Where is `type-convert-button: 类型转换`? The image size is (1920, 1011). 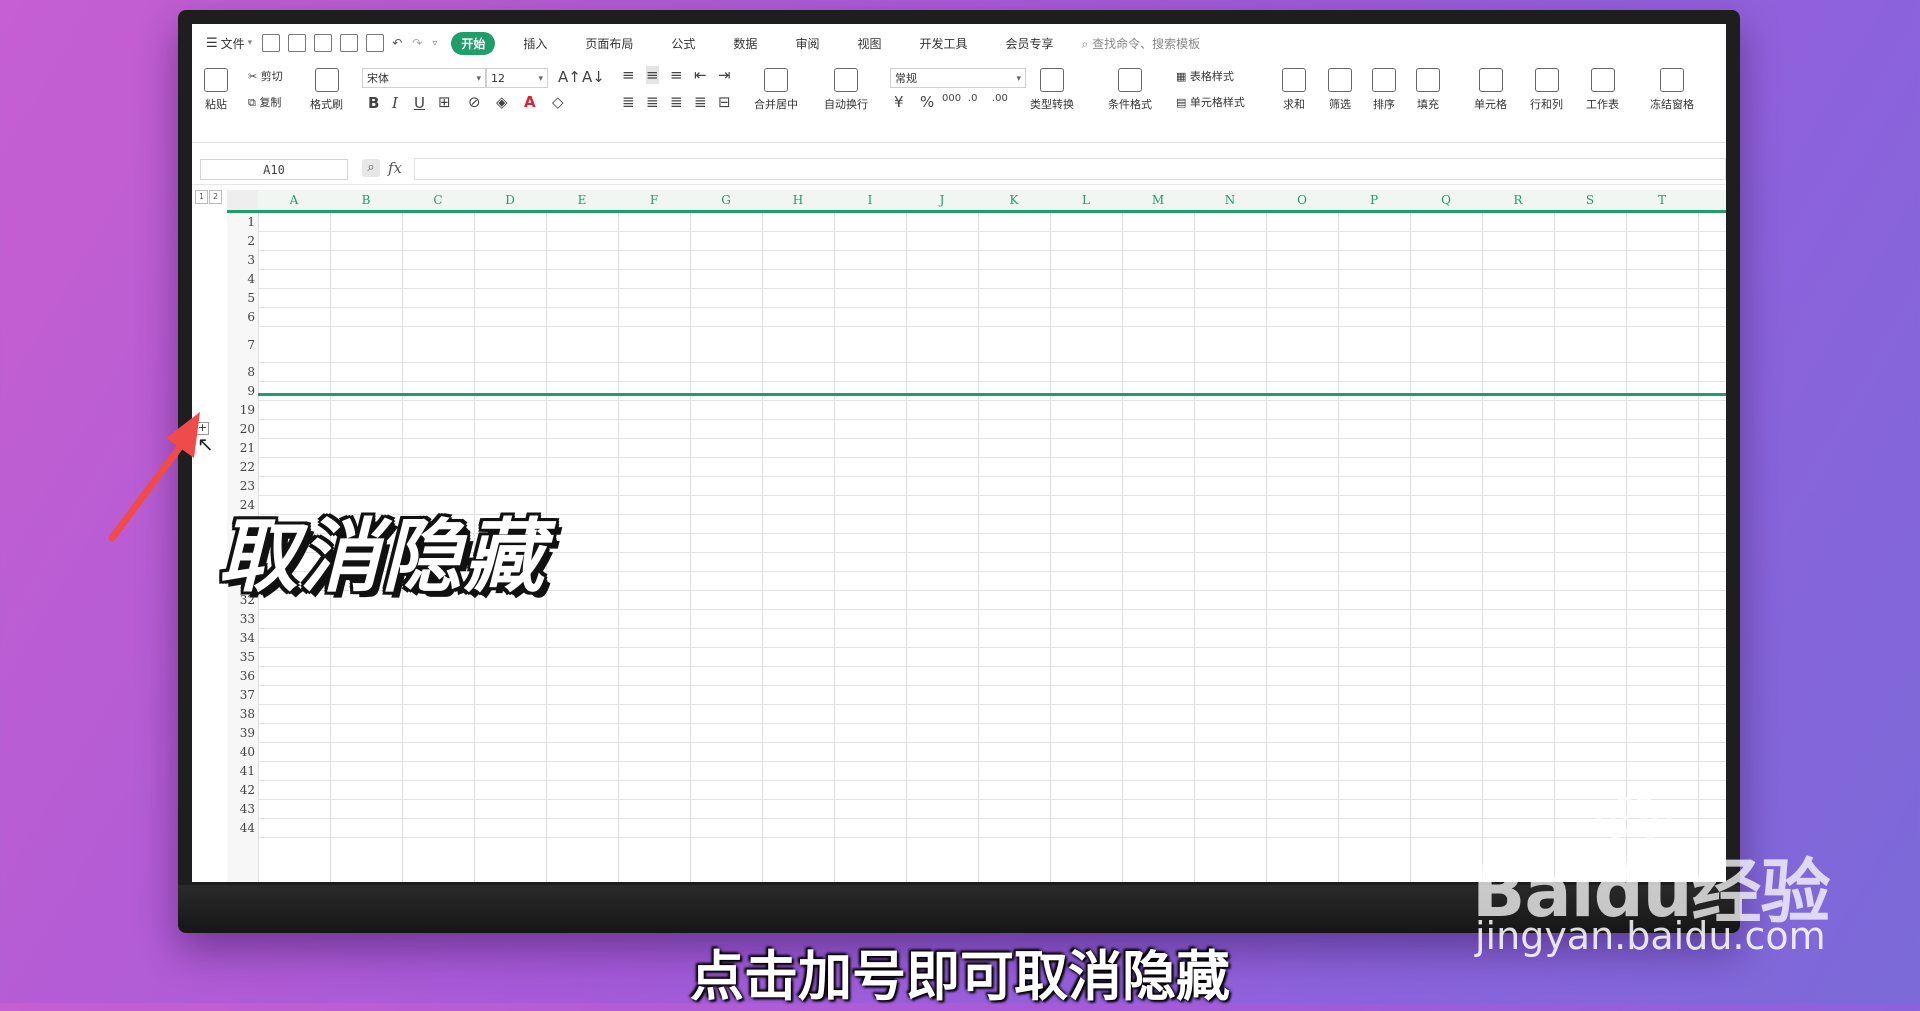 type-convert-button: 类型转换 is located at coordinates (1052, 90).